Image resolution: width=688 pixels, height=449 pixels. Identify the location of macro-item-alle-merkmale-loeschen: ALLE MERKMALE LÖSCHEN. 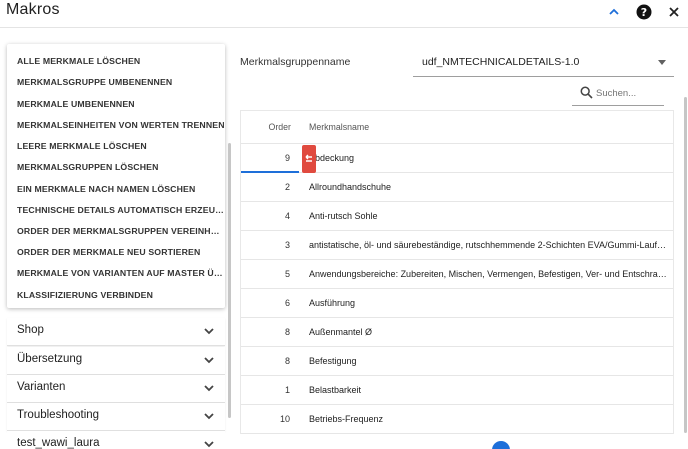
(116, 61).